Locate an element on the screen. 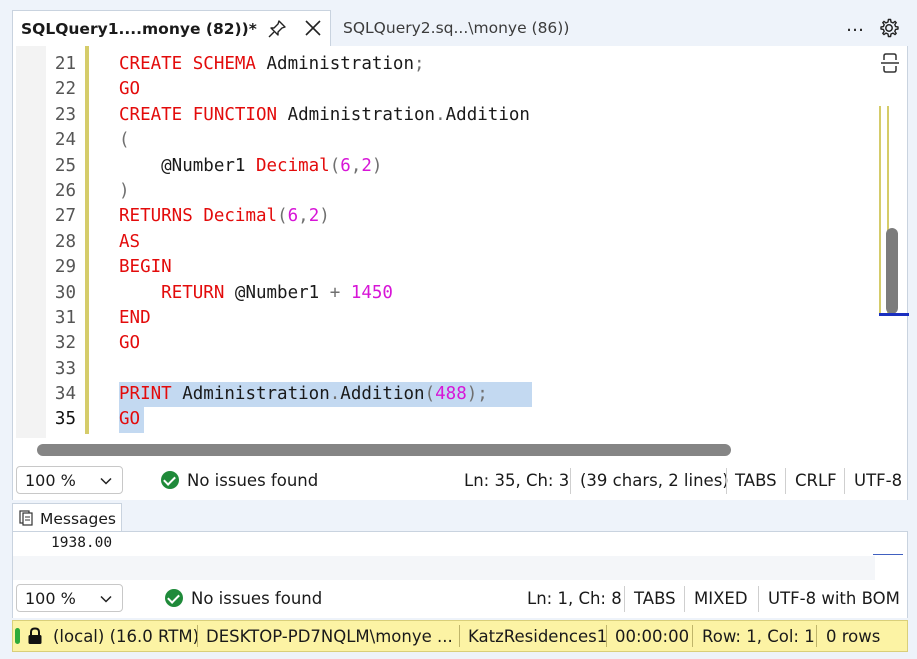 The image size is (917, 659). tab-sqlquery2: SQLQuery2.sq...\monye (86)) is located at coordinates (462, 28).